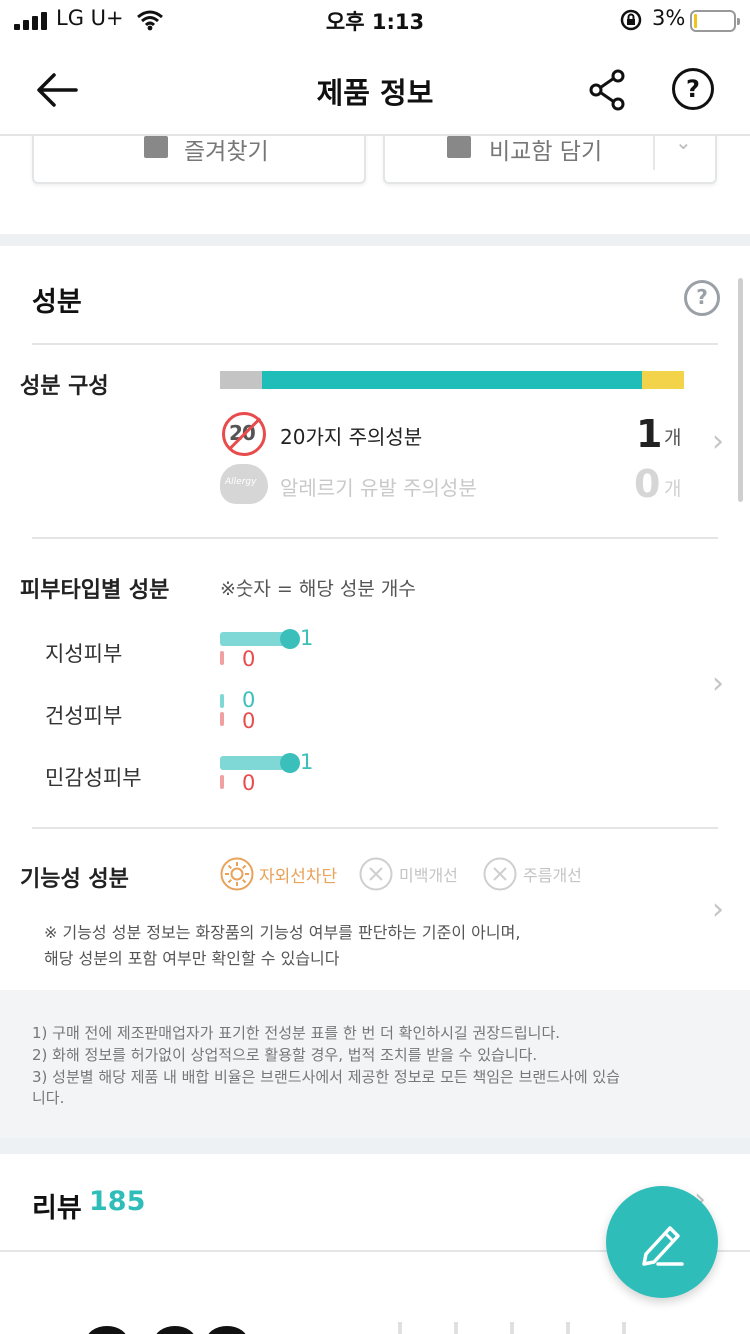  Describe the element at coordinates (84, 716) in the screenshot. I see `skin-row-label: 건성피부` at that location.